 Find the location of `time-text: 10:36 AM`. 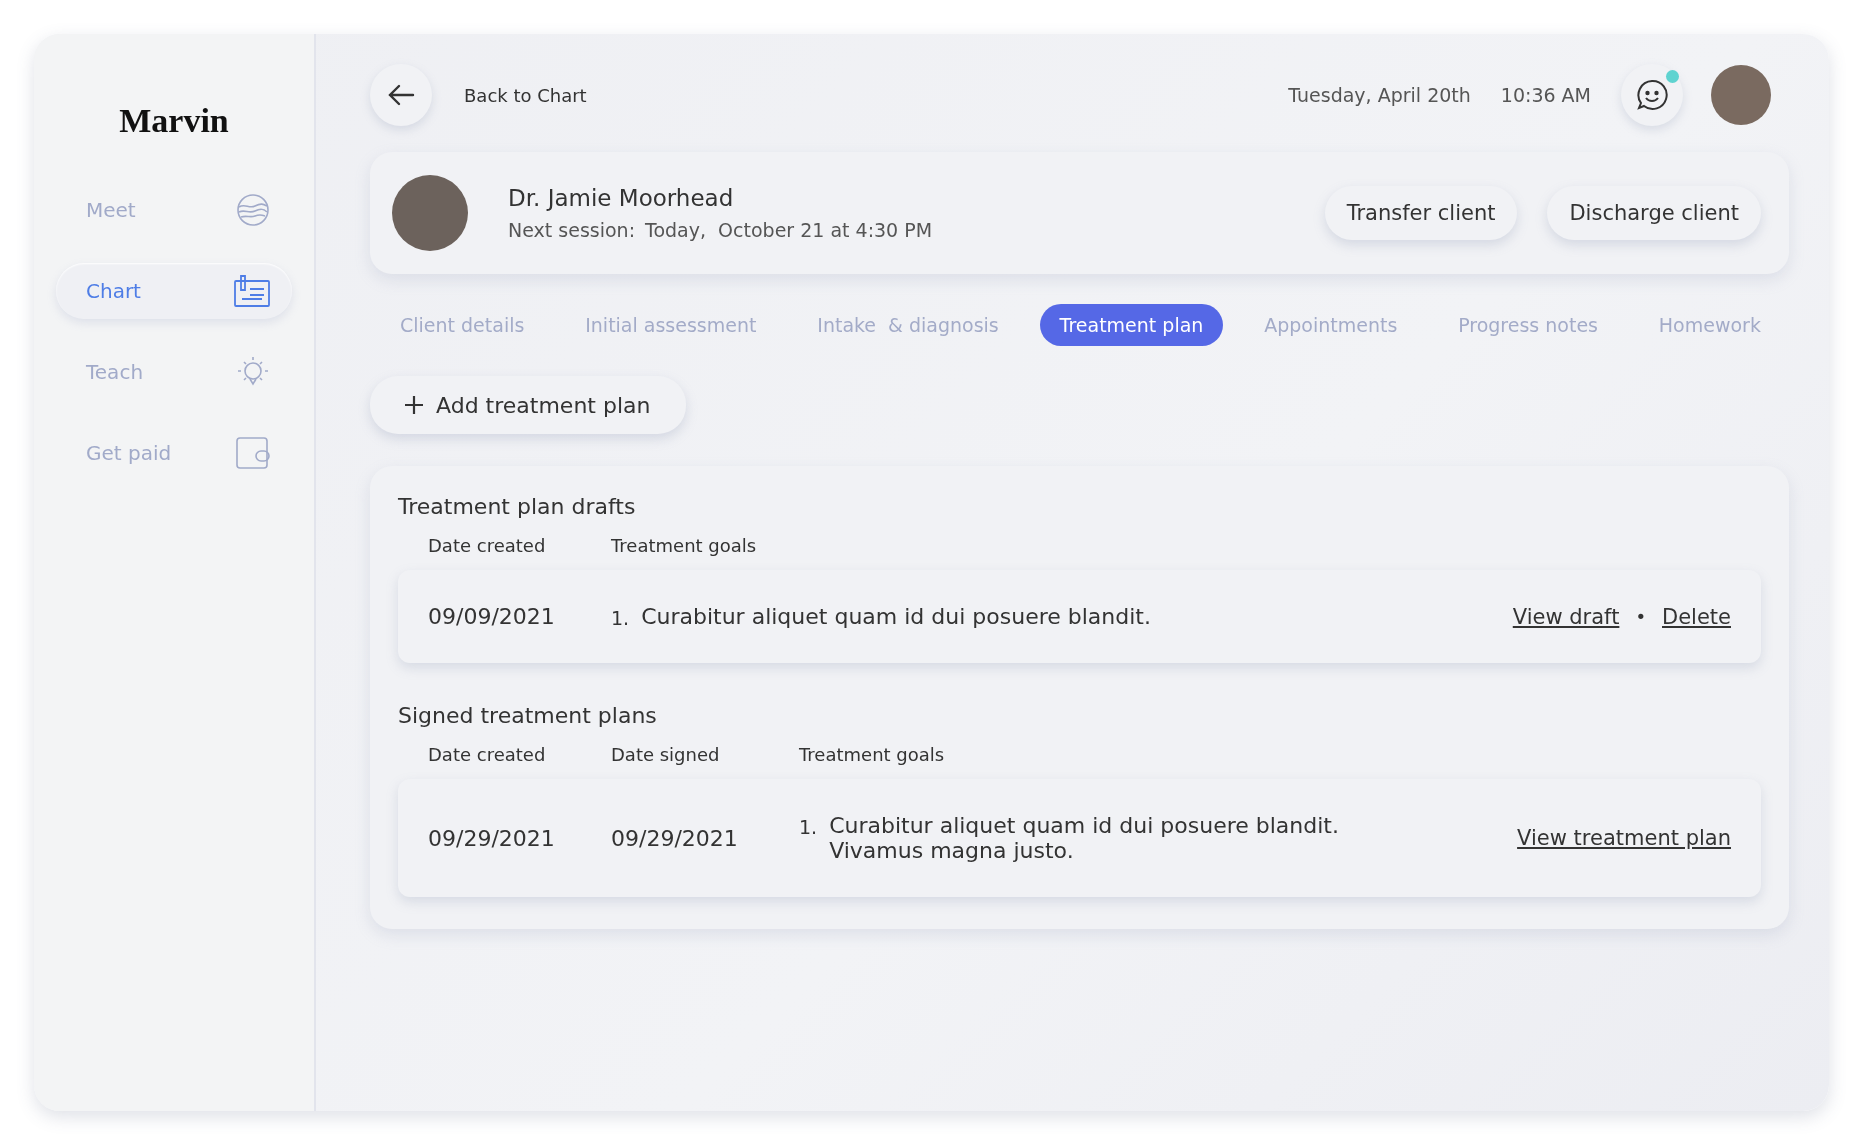

time-text: 10:36 AM is located at coordinates (1545, 95).